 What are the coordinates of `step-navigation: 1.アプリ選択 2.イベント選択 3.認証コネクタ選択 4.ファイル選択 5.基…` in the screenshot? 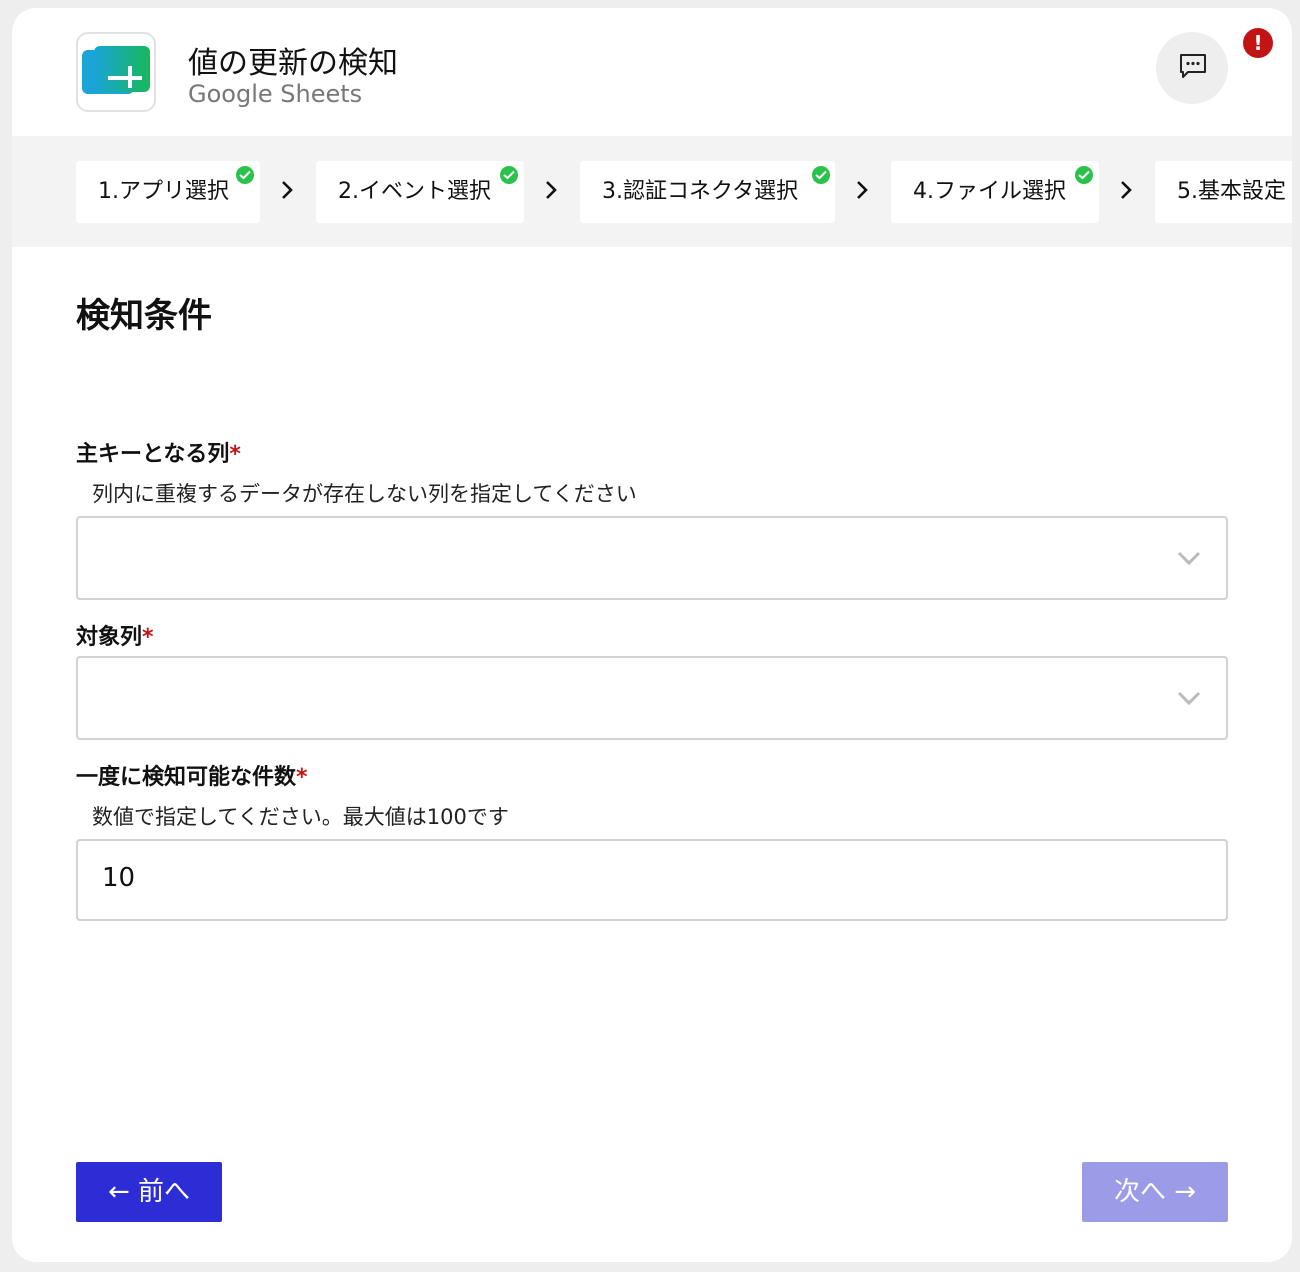 It's located at (652, 191).